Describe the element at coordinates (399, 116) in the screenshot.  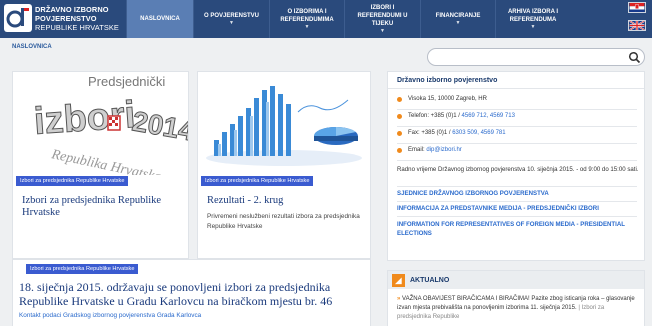
I see `phone-icon` at that location.